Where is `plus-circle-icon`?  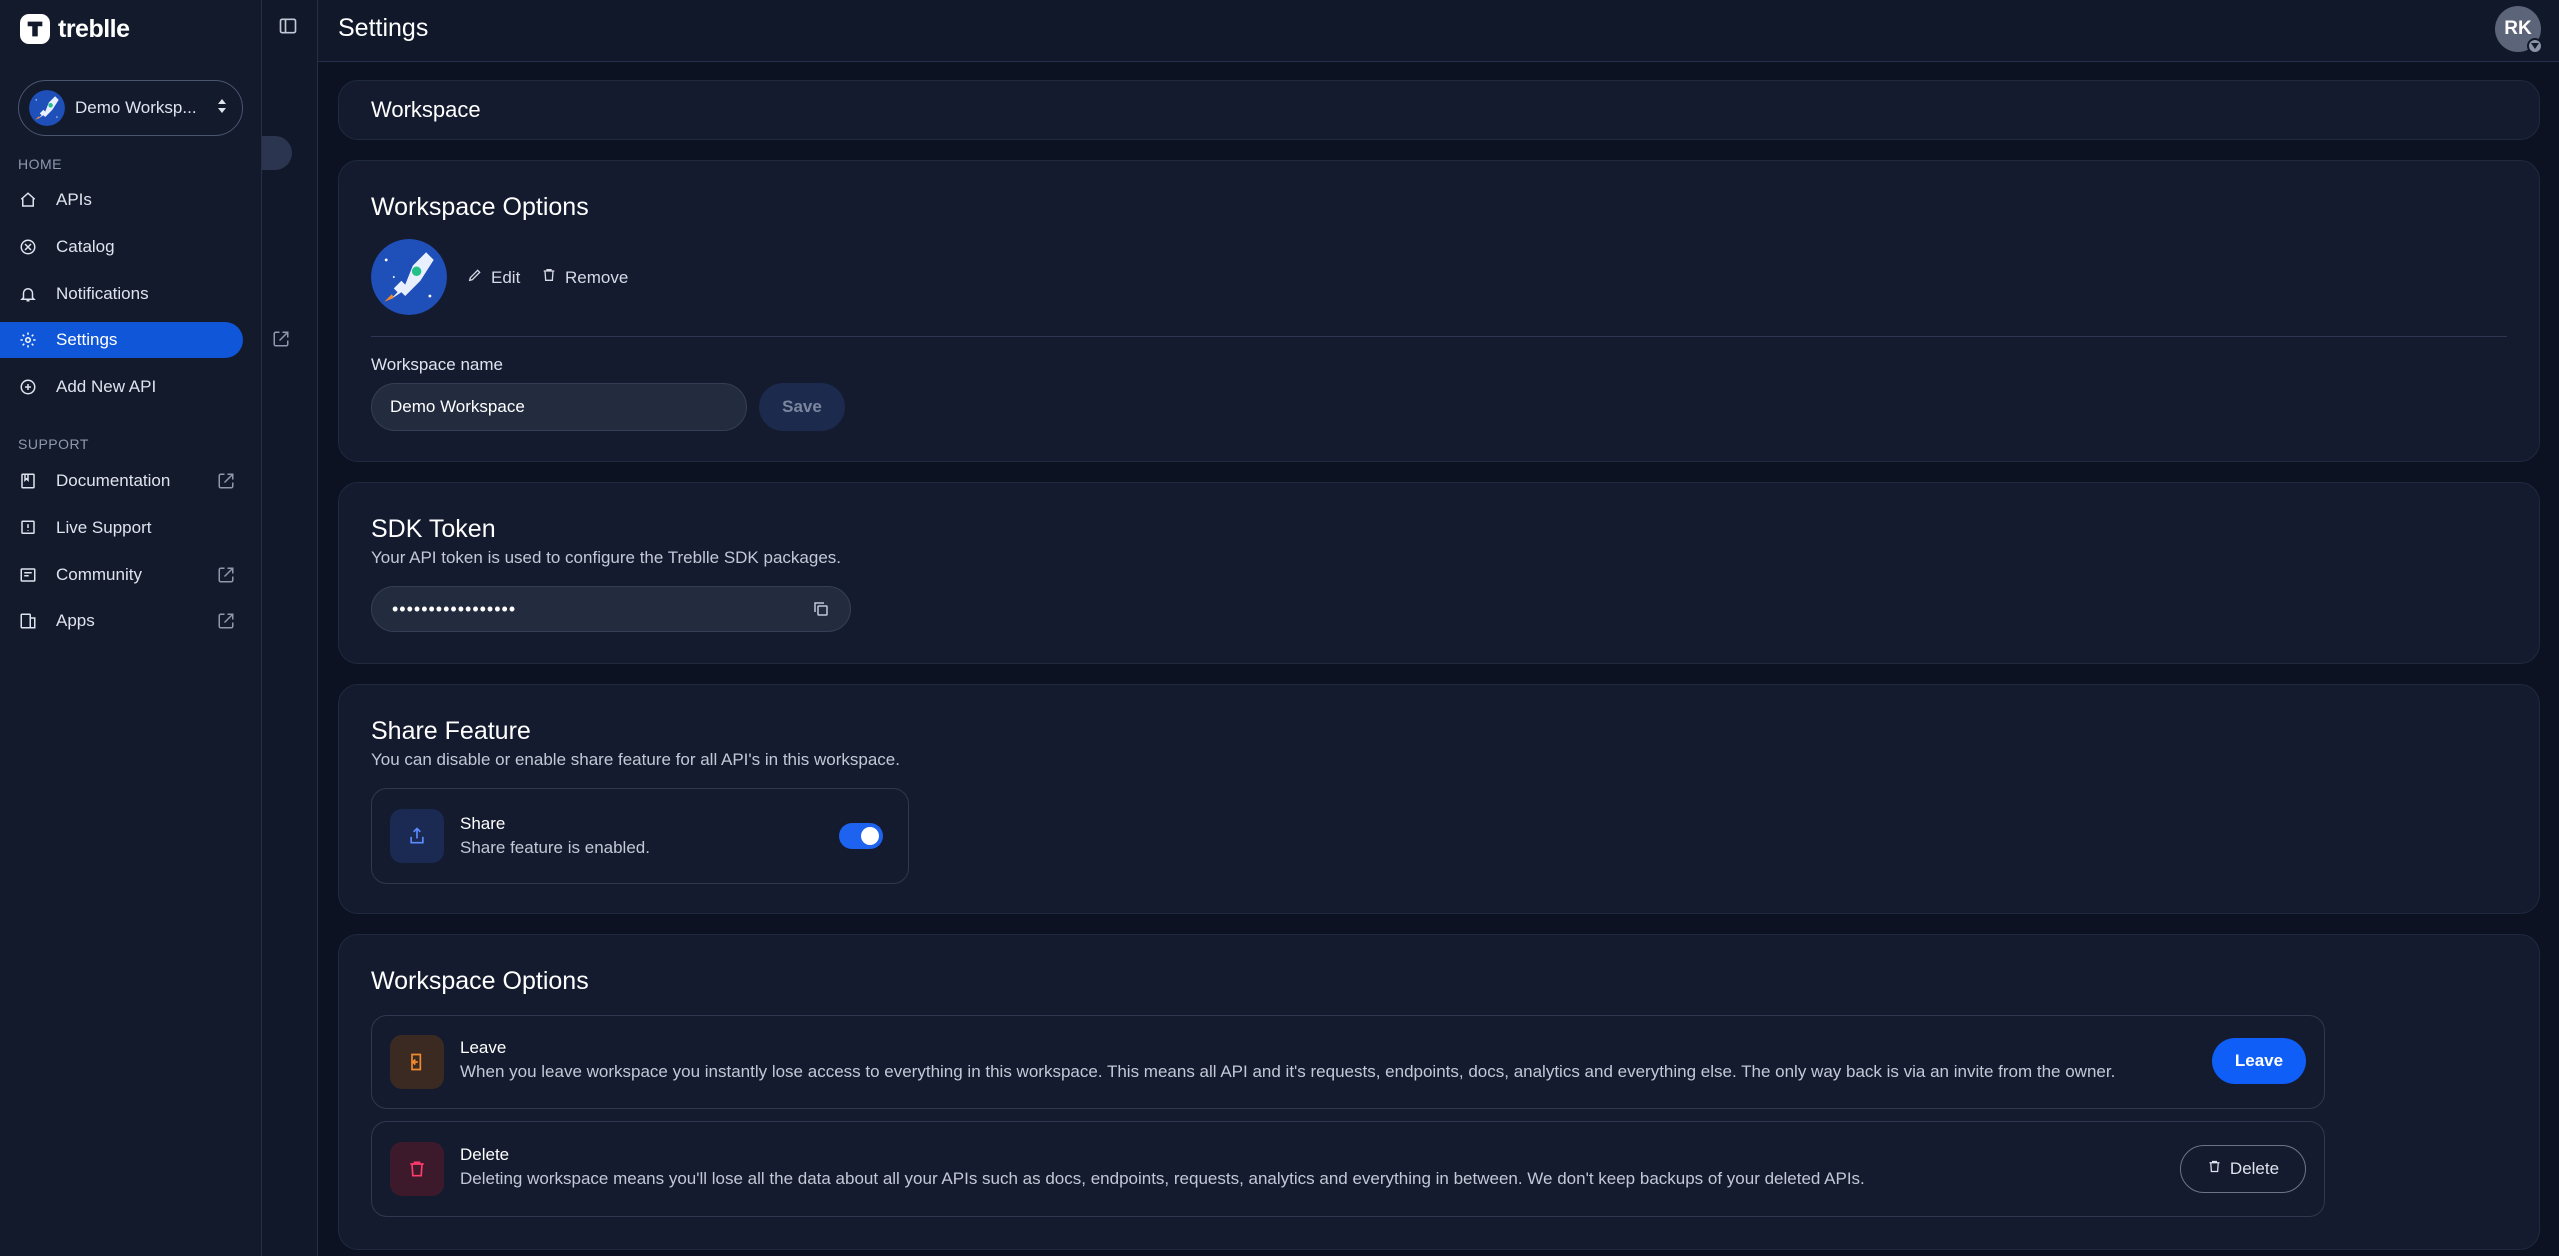 plus-circle-icon is located at coordinates (28, 387).